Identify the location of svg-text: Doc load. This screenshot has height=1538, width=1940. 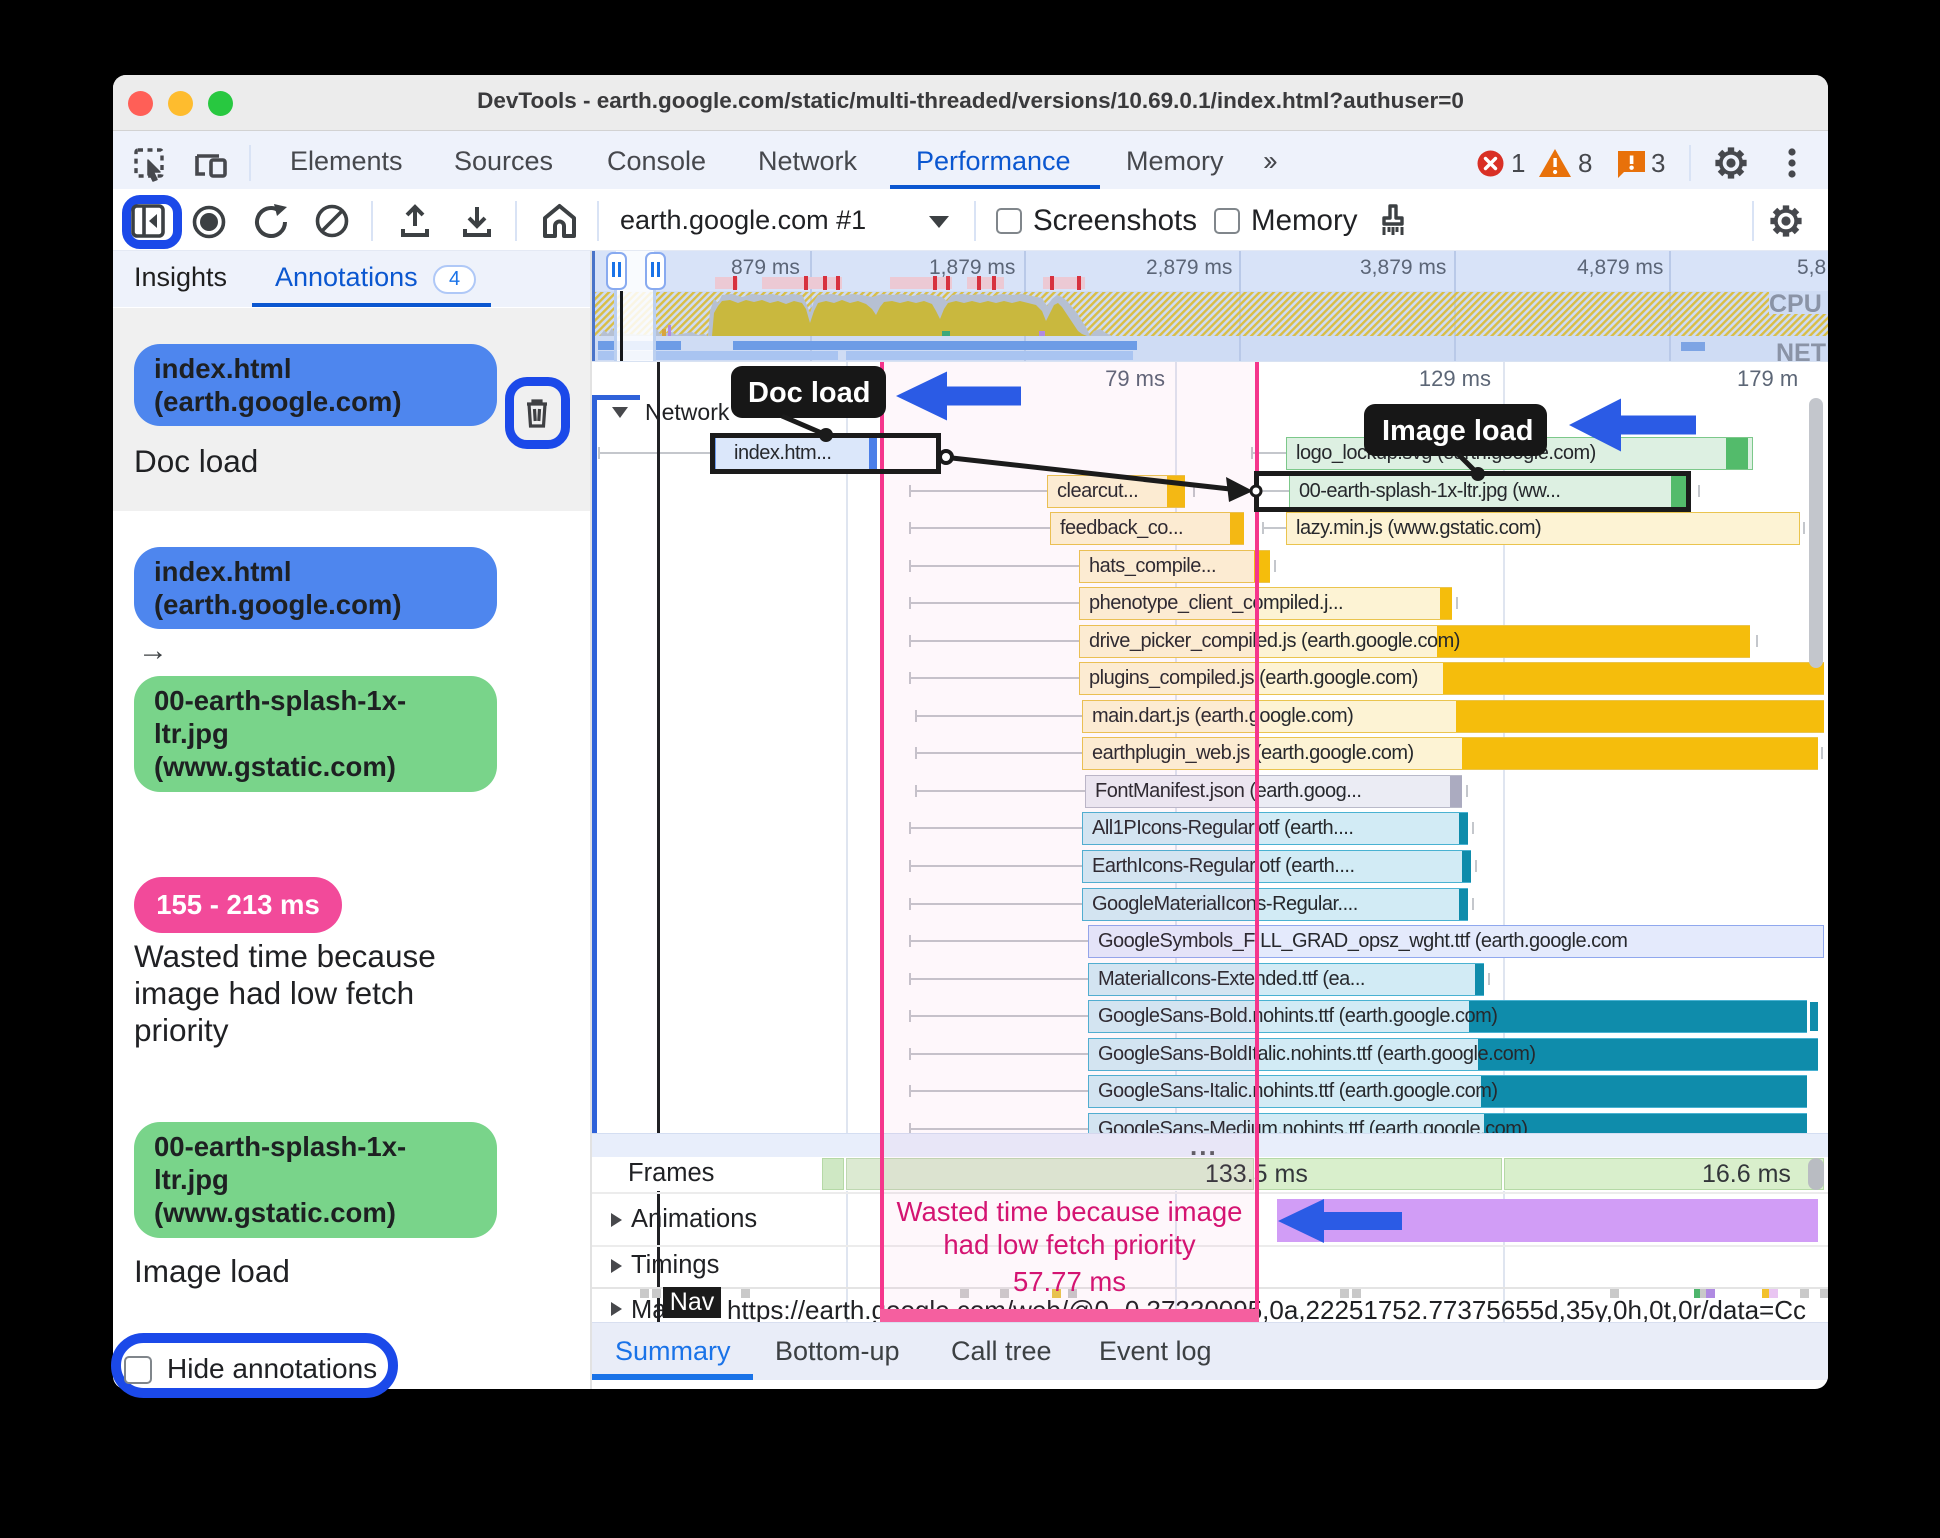
(809, 393).